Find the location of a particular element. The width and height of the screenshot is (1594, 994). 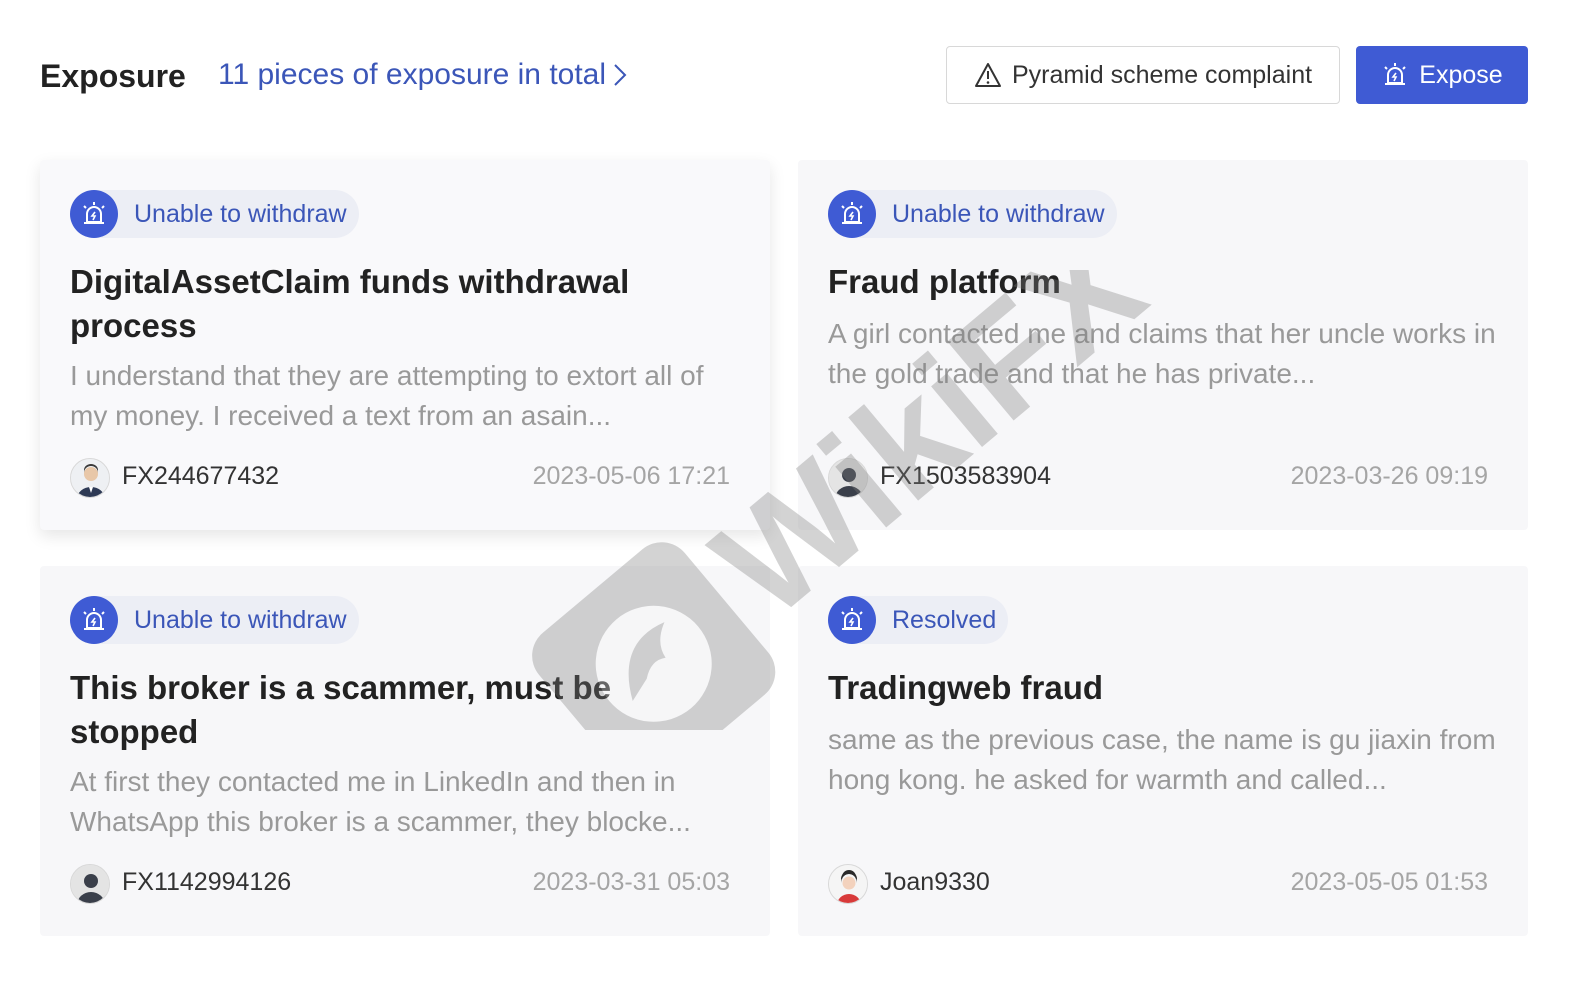

card-title: Fraud platform is located at coordinates (944, 281).